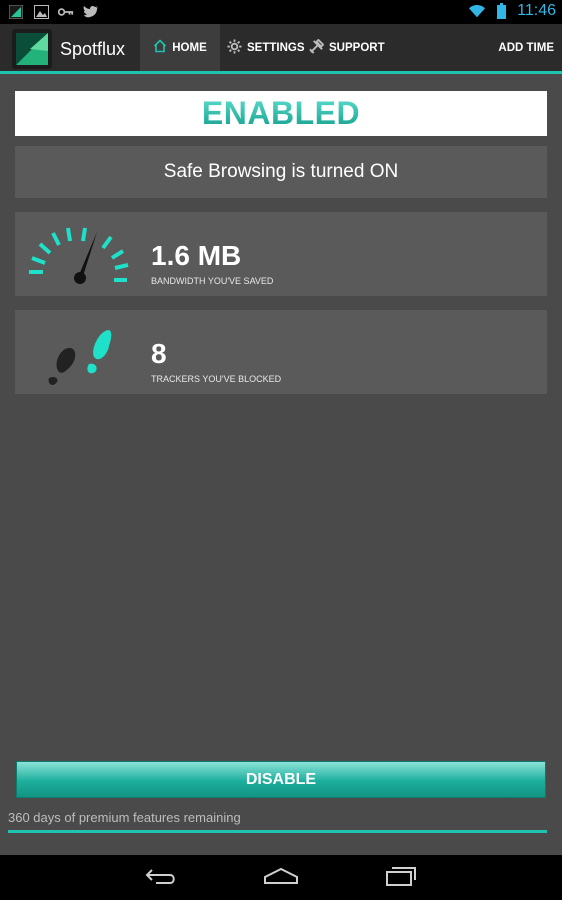 This screenshot has height=900, width=562. Describe the element at coordinates (536, 10) in the screenshot. I see `clock: 11:46` at that location.